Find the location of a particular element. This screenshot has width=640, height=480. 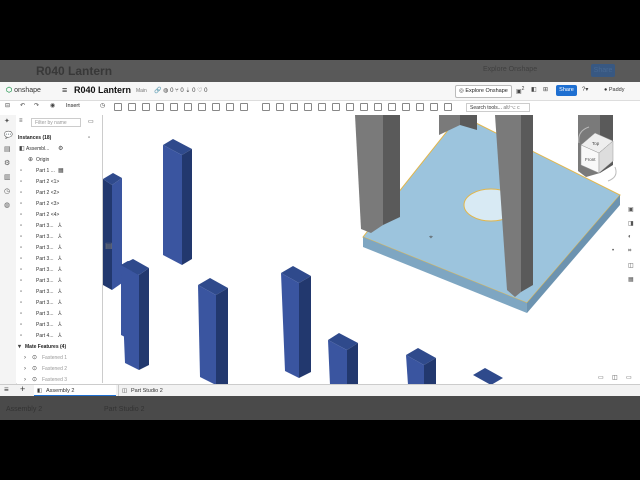

display-icon: ▣ is located at coordinates (631, 209).